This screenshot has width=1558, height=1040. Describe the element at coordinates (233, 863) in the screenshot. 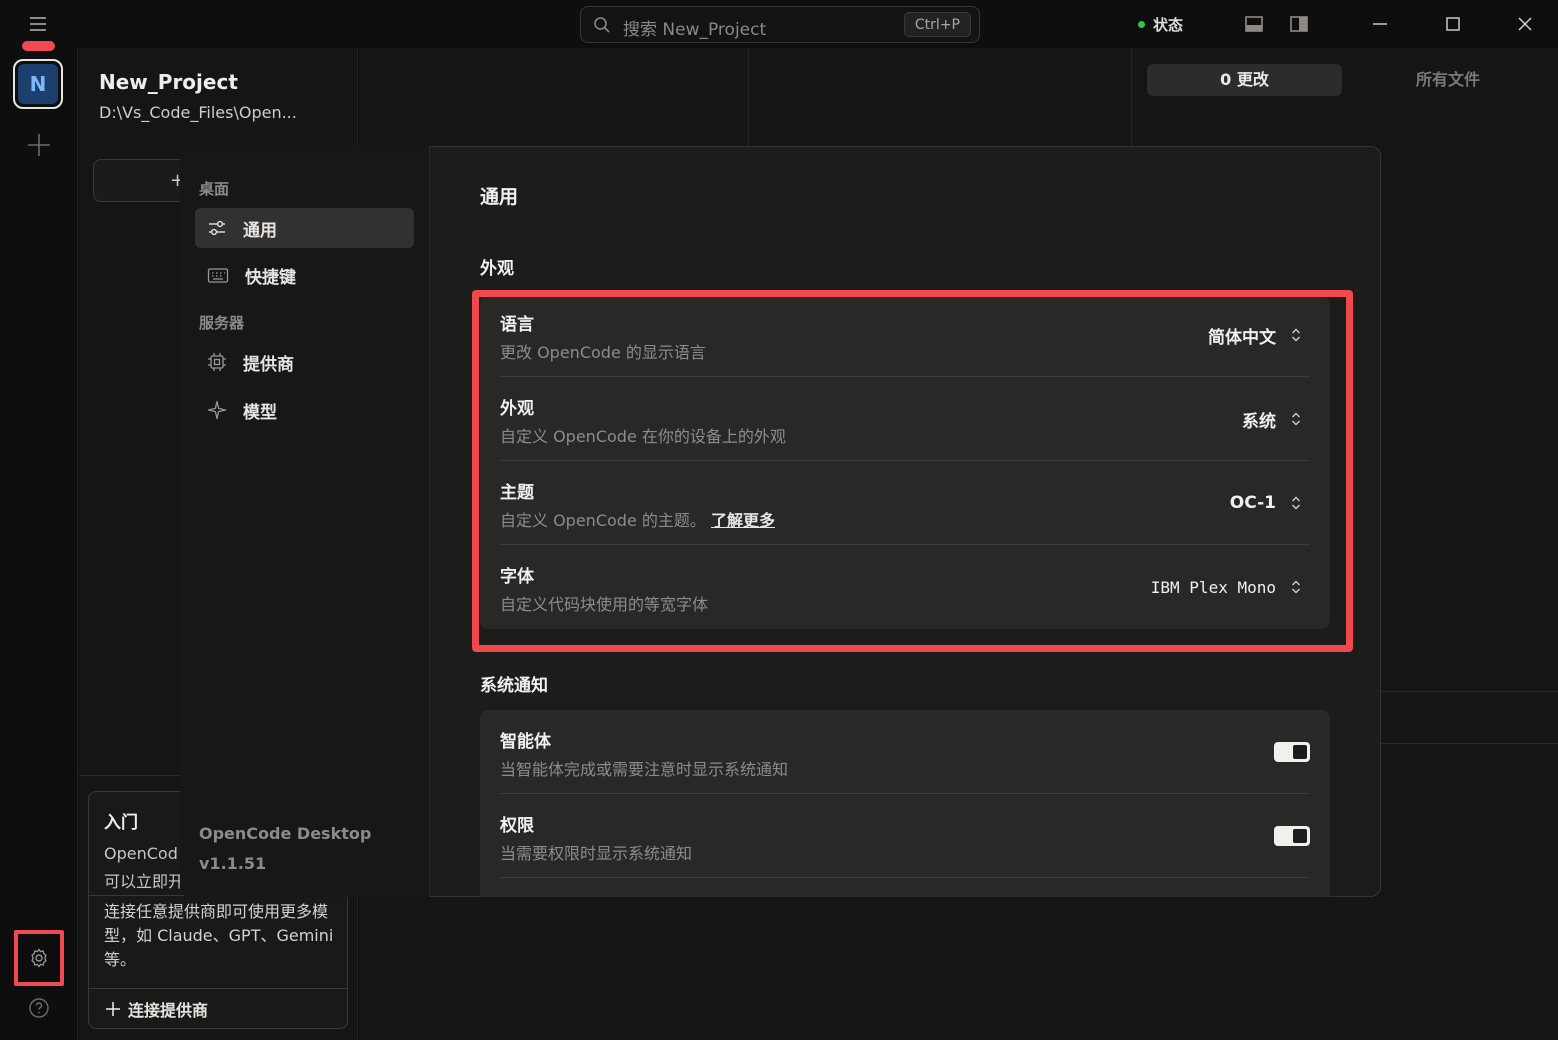

I see `app-version: v1.1.51` at that location.